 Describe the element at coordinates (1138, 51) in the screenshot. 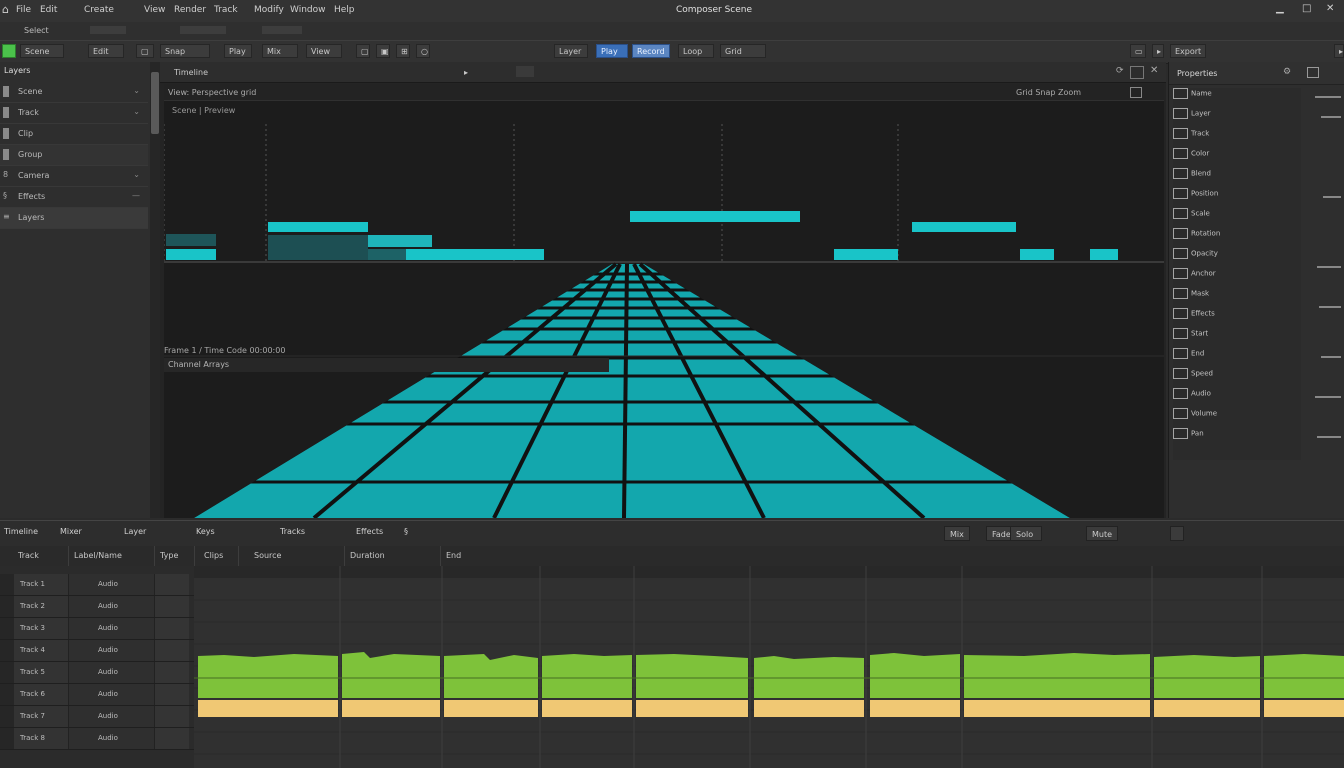

I see `toolbar-btn-right-1: ▭` at that location.